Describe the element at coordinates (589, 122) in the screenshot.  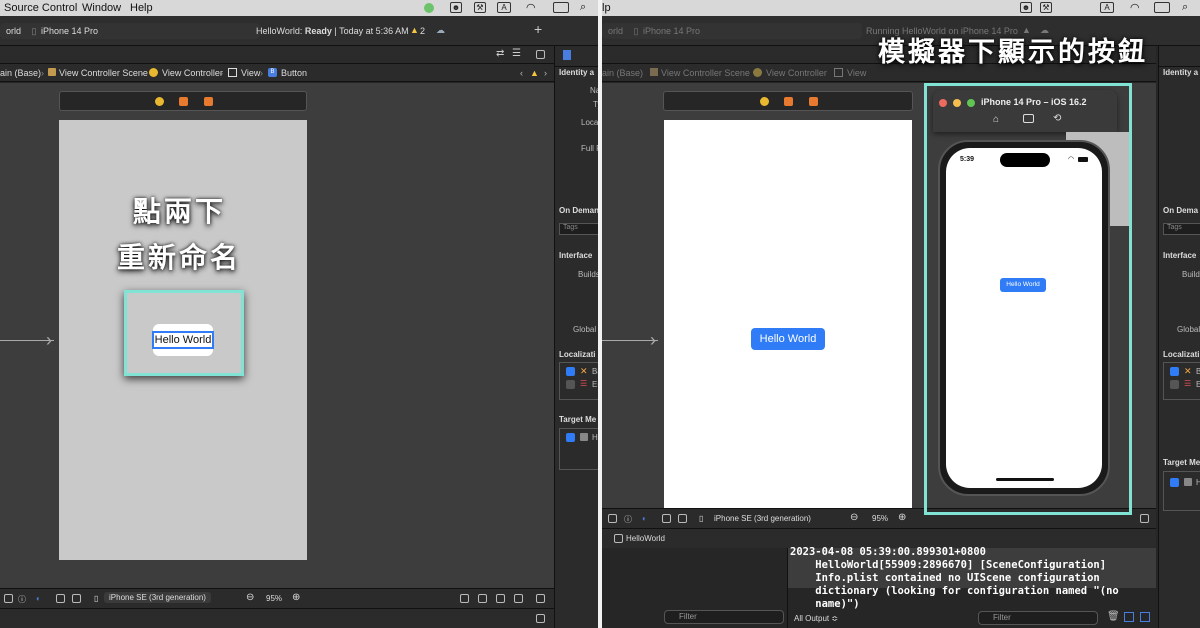
I see `location-label: Locat` at that location.